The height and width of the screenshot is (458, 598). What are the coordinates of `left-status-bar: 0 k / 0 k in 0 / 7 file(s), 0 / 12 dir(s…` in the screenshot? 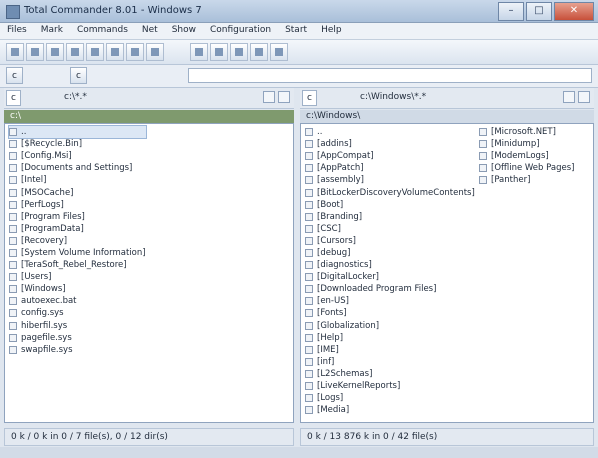 It's located at (149, 437).